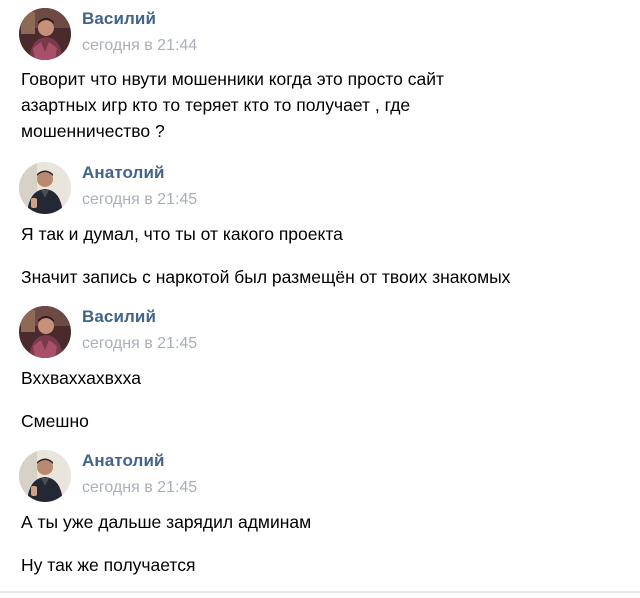 Image resolution: width=640 pixels, height=598 pixels. Describe the element at coordinates (55, 421) in the screenshot. I see `message-text: Смешно` at that location.